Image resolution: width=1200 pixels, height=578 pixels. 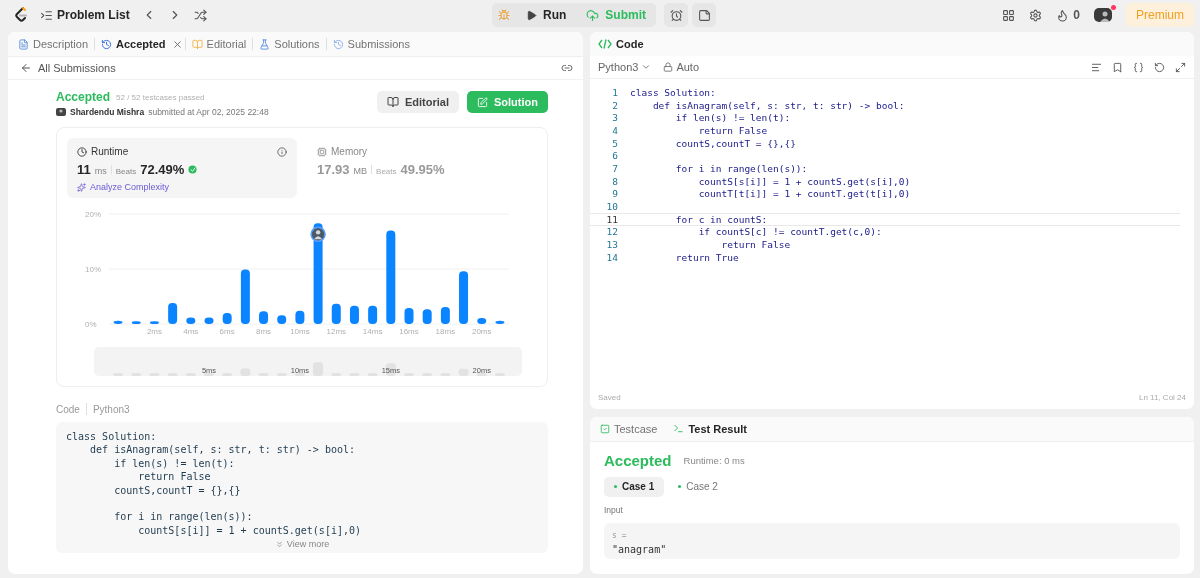 What do you see at coordinates (279, 544) in the screenshot?
I see `chevrons-down-icon` at bounding box center [279, 544].